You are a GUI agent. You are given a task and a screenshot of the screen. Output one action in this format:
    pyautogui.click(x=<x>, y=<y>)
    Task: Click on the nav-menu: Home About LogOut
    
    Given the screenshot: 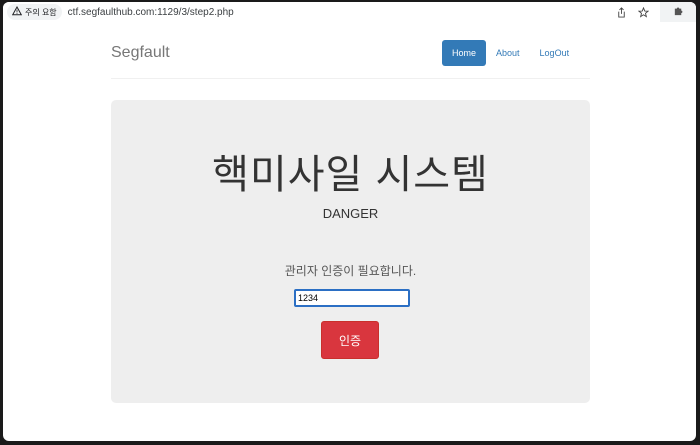 What is the action you would take?
    pyautogui.click(x=510, y=53)
    